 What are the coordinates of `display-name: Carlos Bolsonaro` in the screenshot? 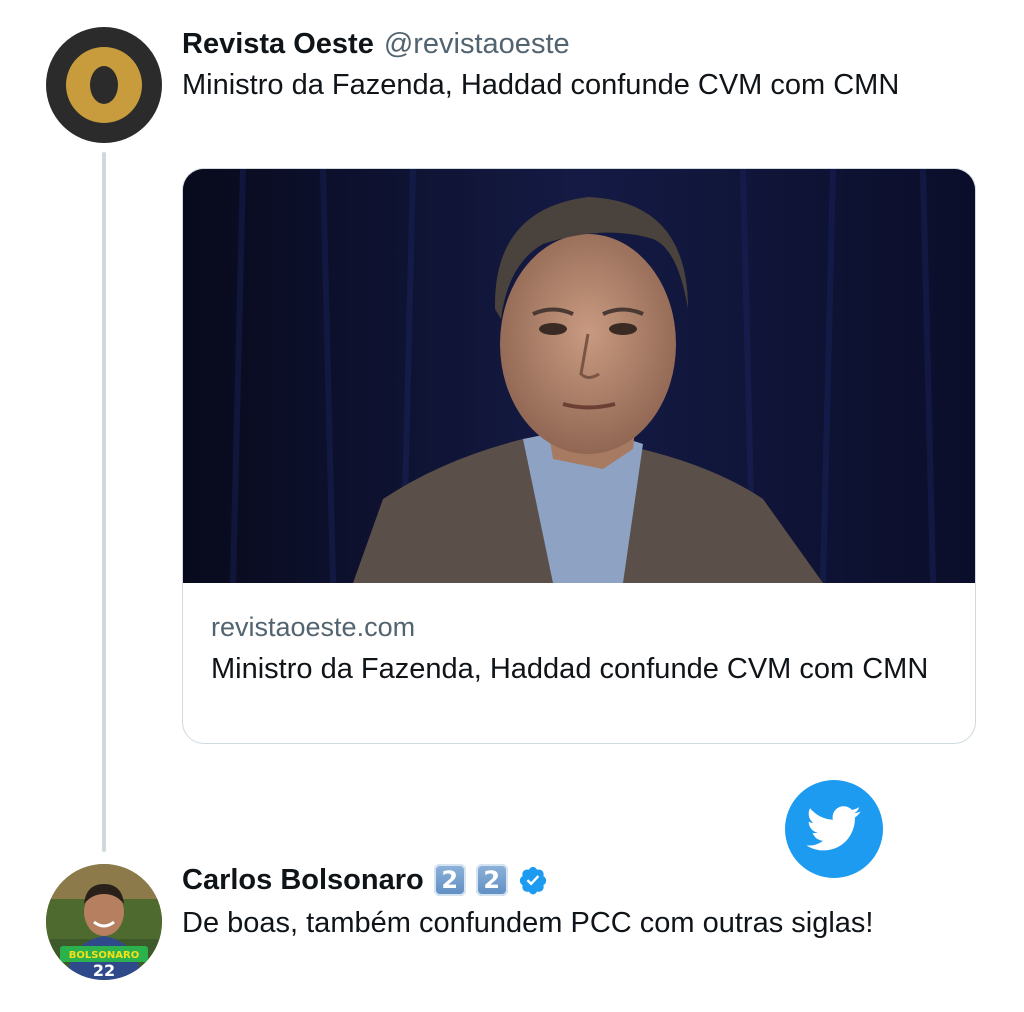 It's located at (303, 880).